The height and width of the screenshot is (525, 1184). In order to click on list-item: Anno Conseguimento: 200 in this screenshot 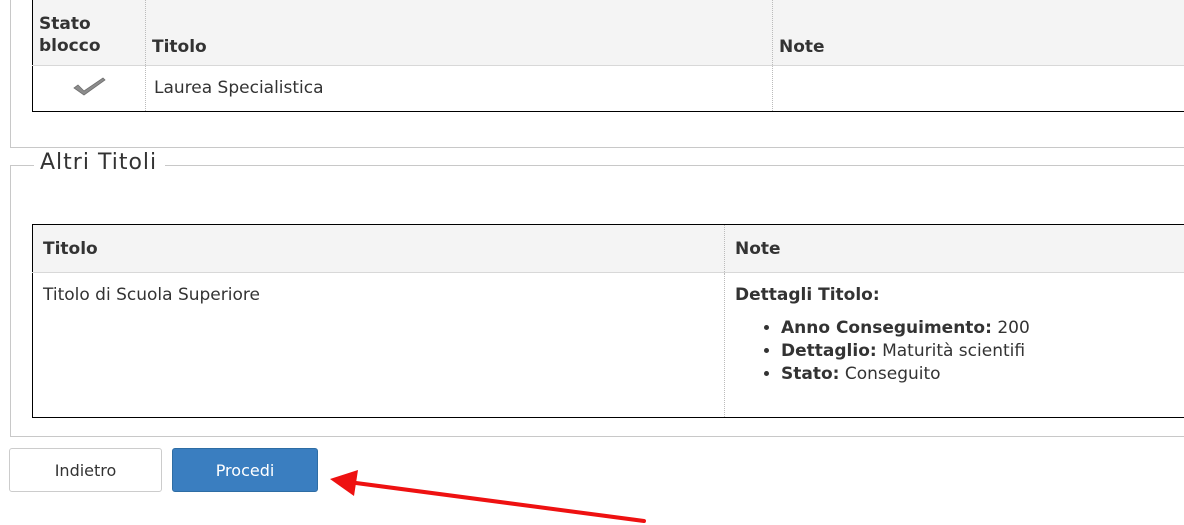, I will do `click(981, 328)`.